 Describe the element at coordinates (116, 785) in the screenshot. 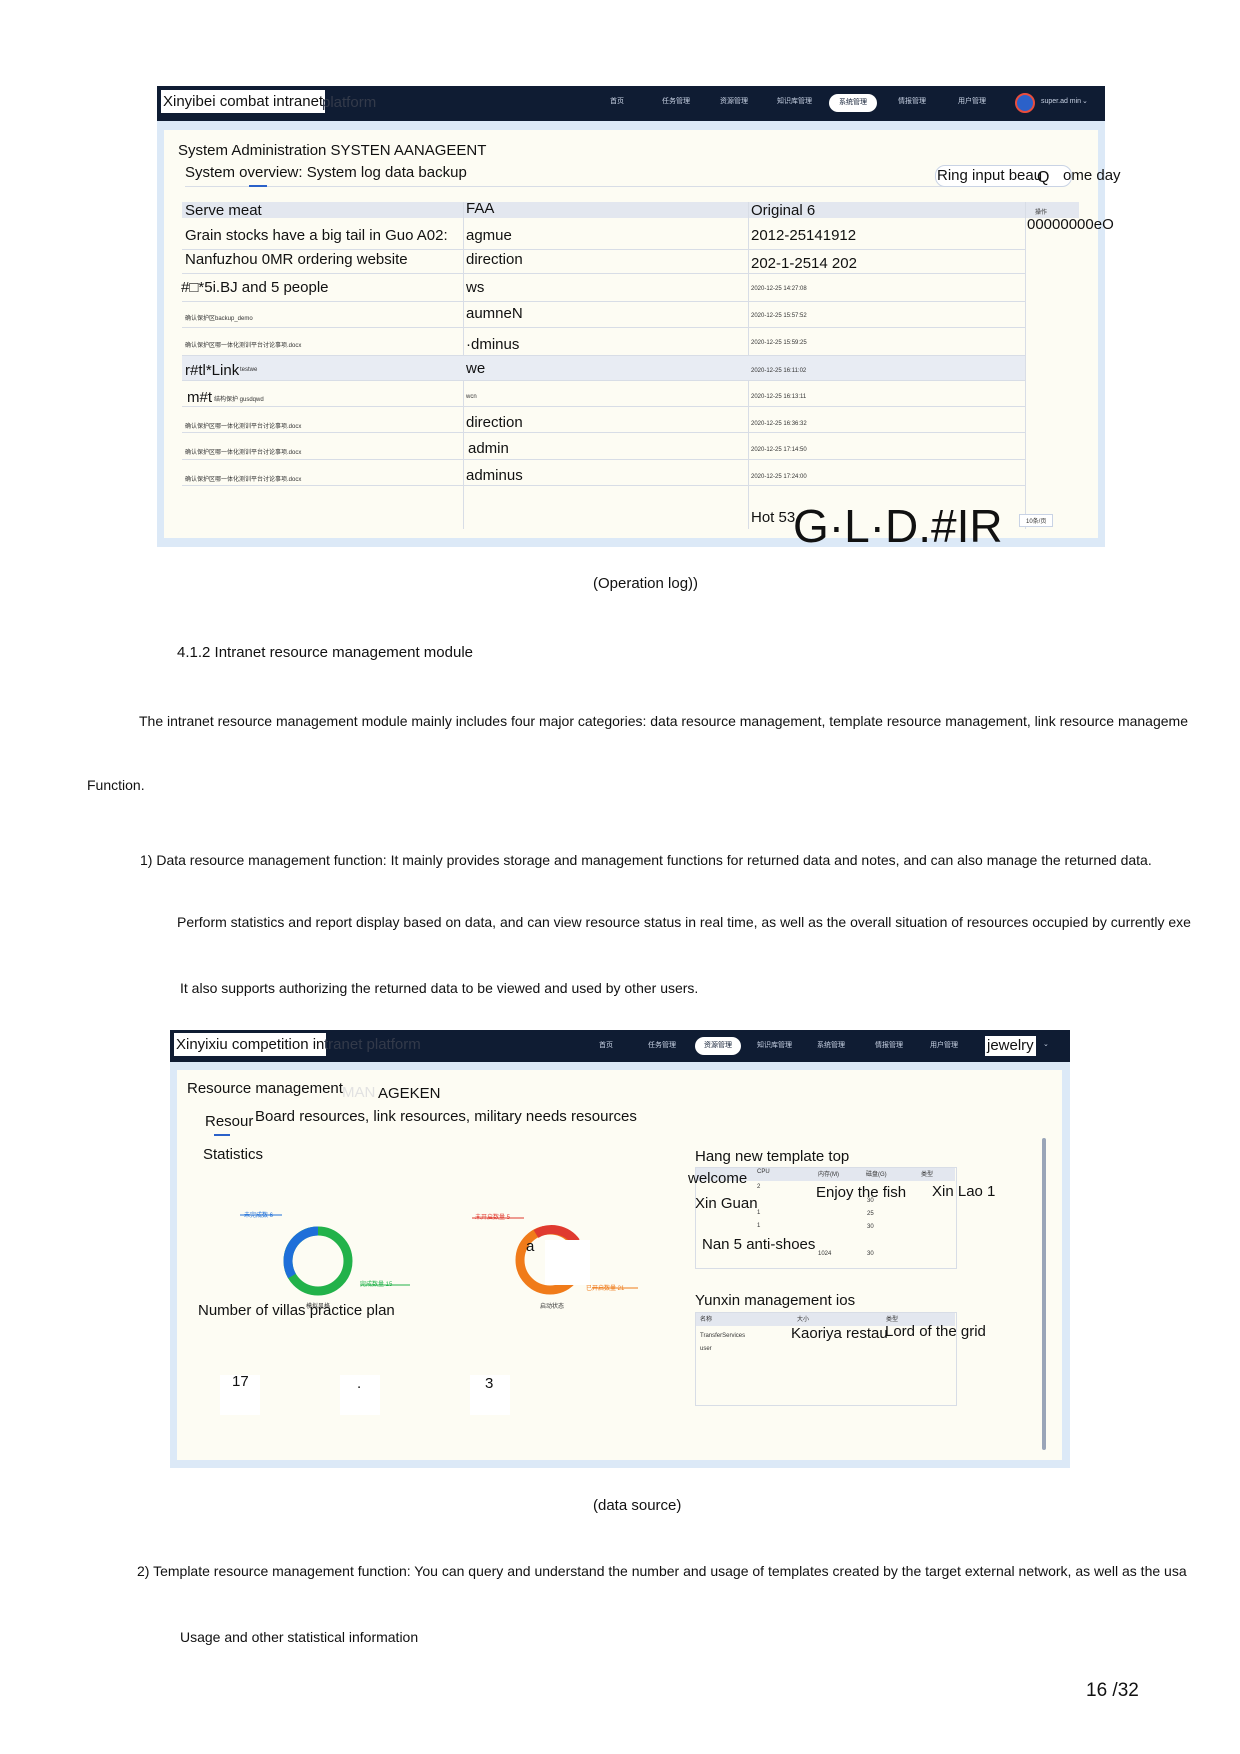

I see `paragraph-line: Function.` at that location.